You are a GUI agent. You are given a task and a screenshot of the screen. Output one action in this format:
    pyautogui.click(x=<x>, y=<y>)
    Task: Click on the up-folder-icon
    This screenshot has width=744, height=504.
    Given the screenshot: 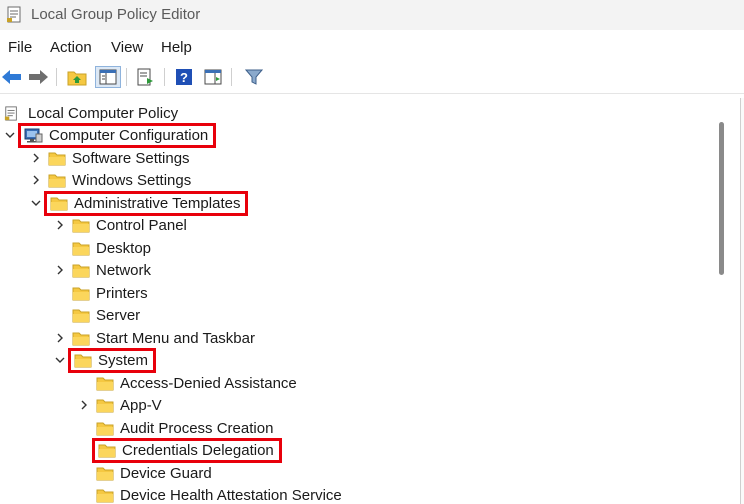 What is the action you would take?
    pyautogui.click(x=77, y=77)
    